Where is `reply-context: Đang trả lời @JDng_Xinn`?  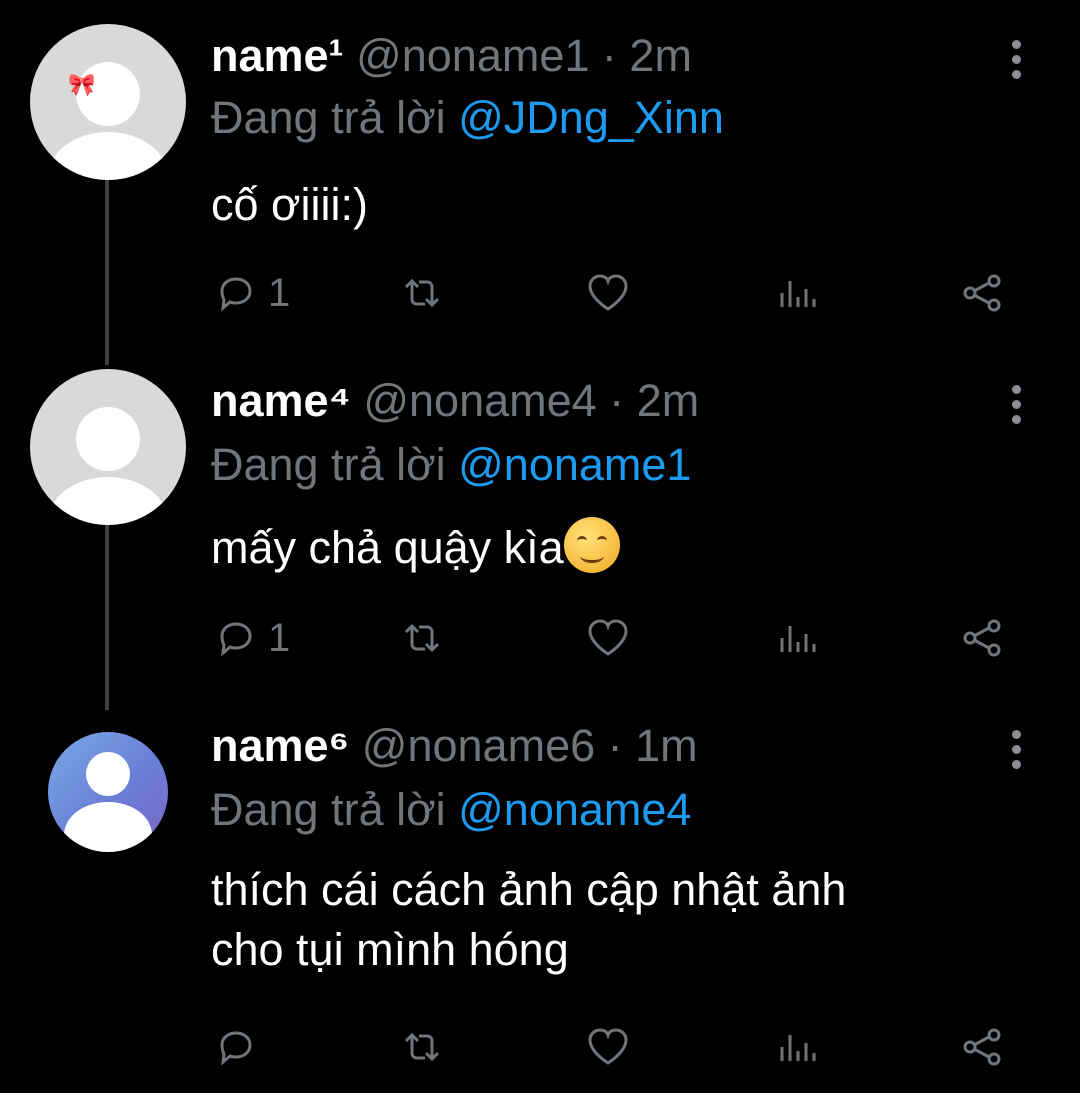 reply-context: Đang trả lời @JDng_Xinn is located at coordinates (467, 118).